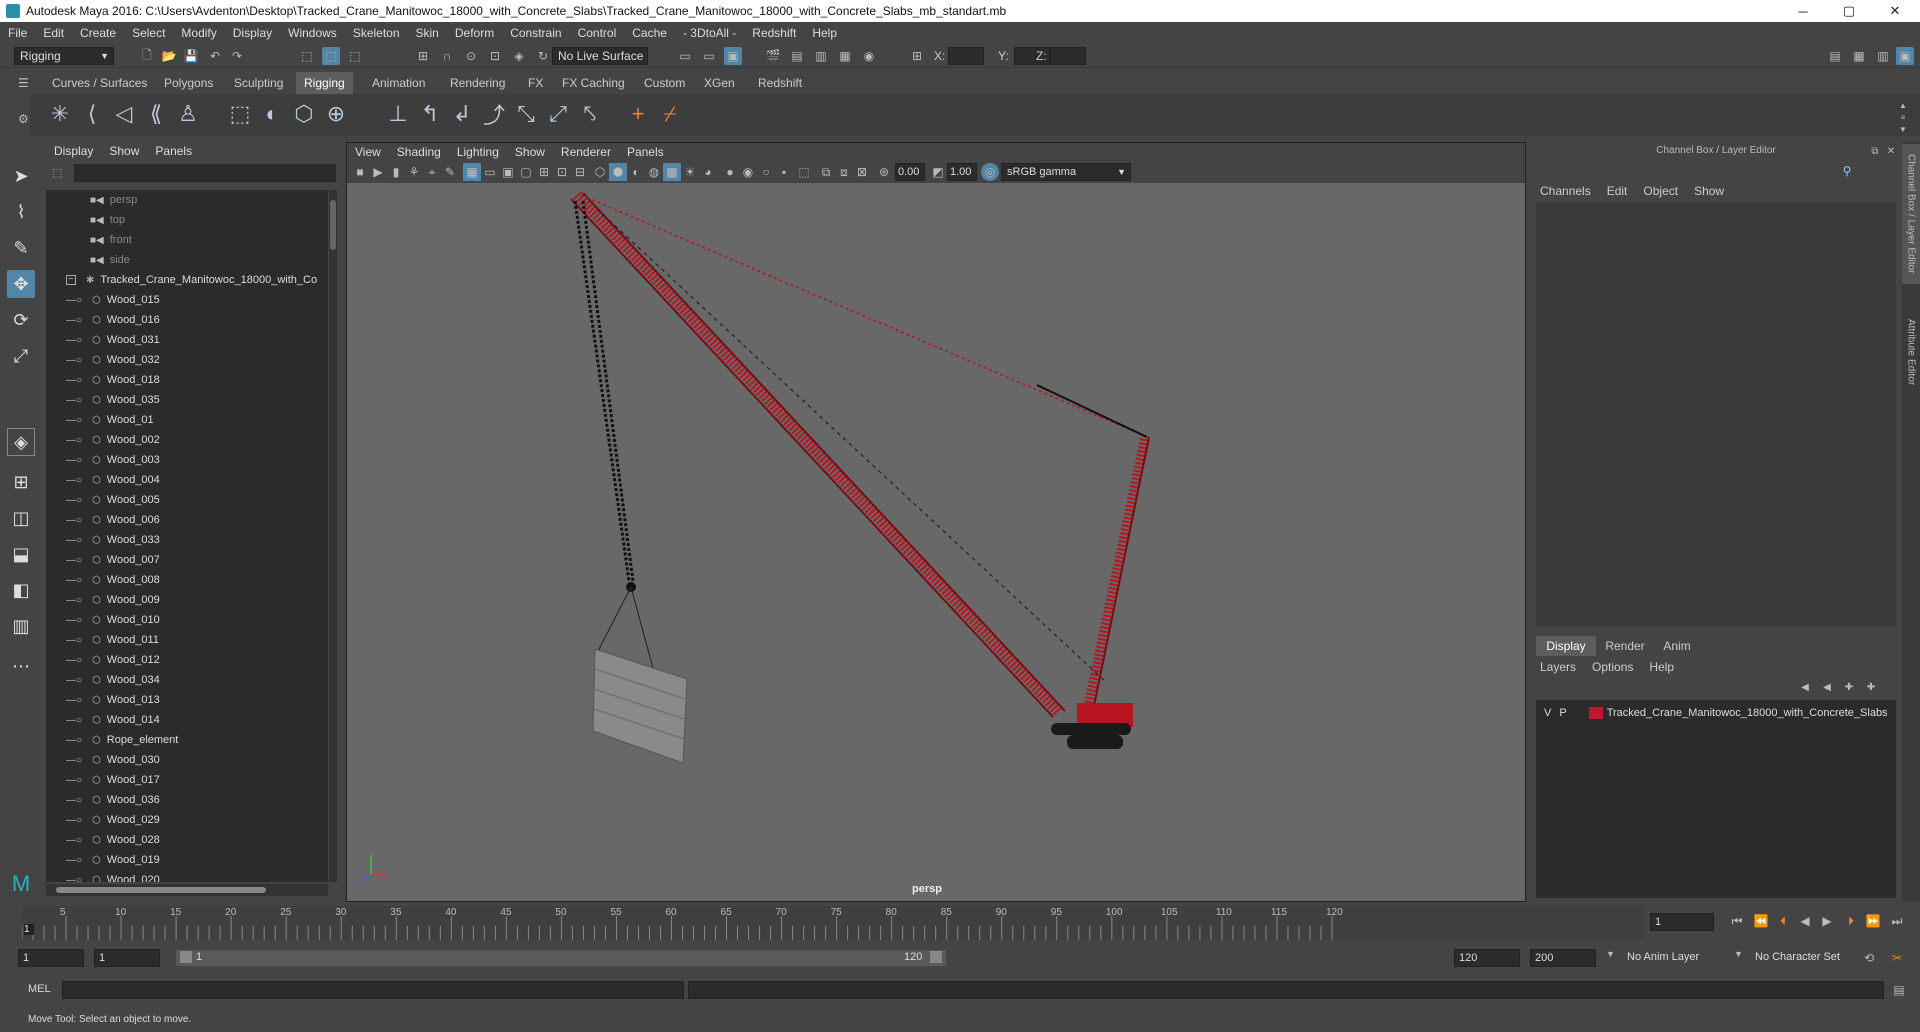 This screenshot has width=1920, height=1032. Describe the element at coordinates (586, 152) in the screenshot. I see `vp-menu-renderer: Renderer` at that location.